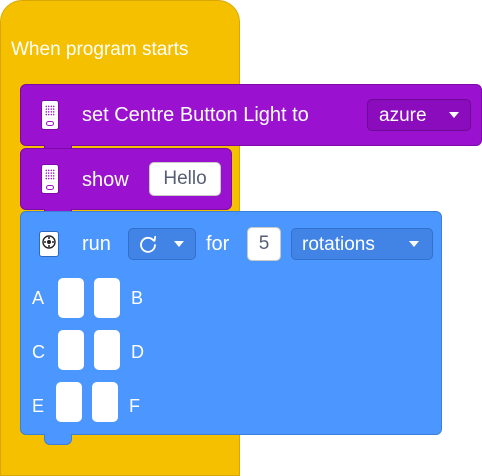  I want to click on unit-value: rotations, so click(338, 244).